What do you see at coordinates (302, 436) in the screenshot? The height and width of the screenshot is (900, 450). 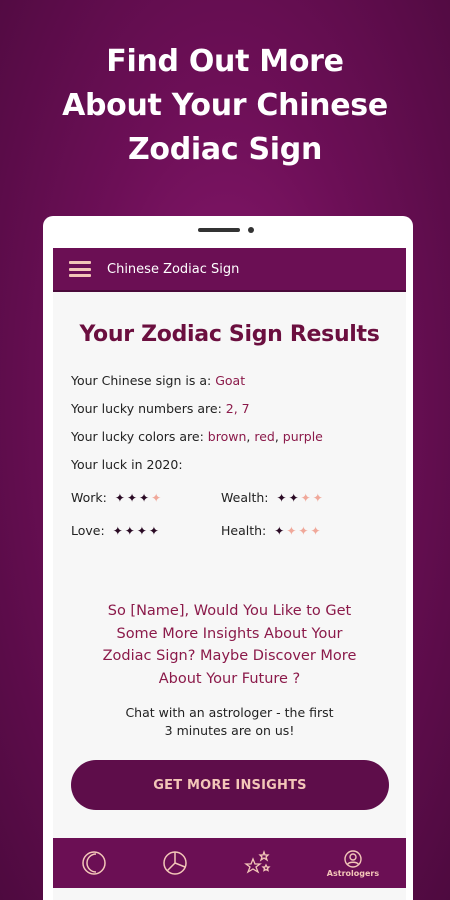 I see `color-value-3: purple` at bounding box center [302, 436].